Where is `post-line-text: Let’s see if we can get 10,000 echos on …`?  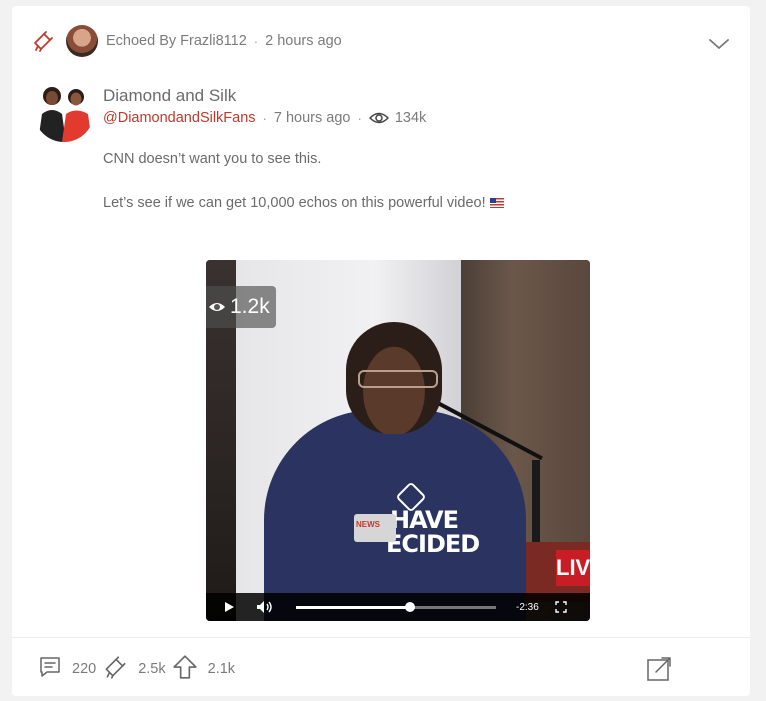 post-line-text: Let’s see if we can get 10,000 echos on … is located at coordinates (294, 203).